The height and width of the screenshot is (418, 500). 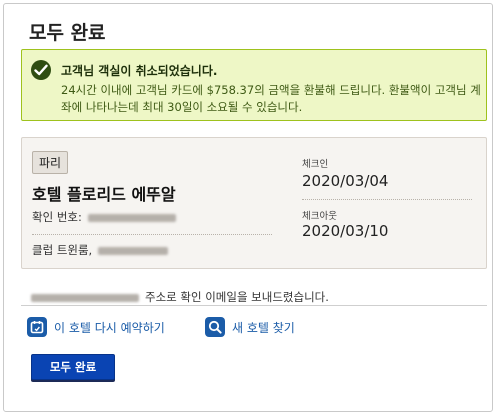 I want to click on redacted-email, so click(x=85, y=297).